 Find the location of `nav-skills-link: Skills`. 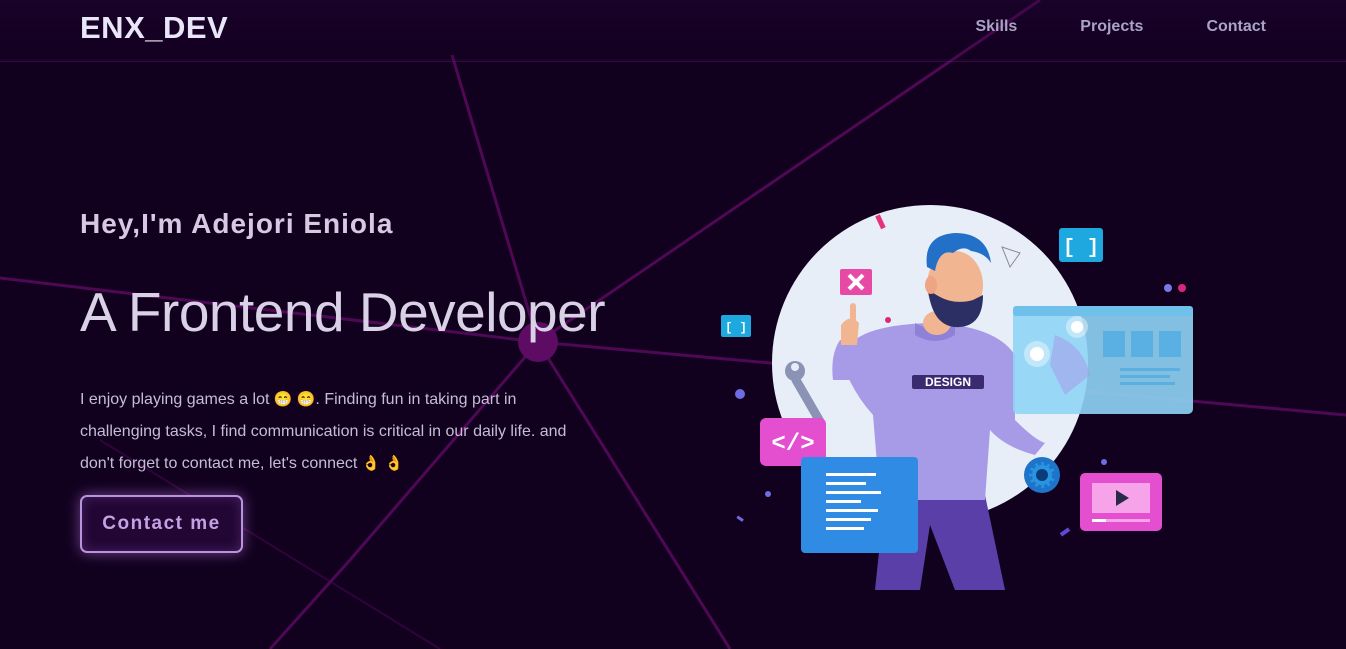

nav-skills-link: Skills is located at coordinates (996, 27).